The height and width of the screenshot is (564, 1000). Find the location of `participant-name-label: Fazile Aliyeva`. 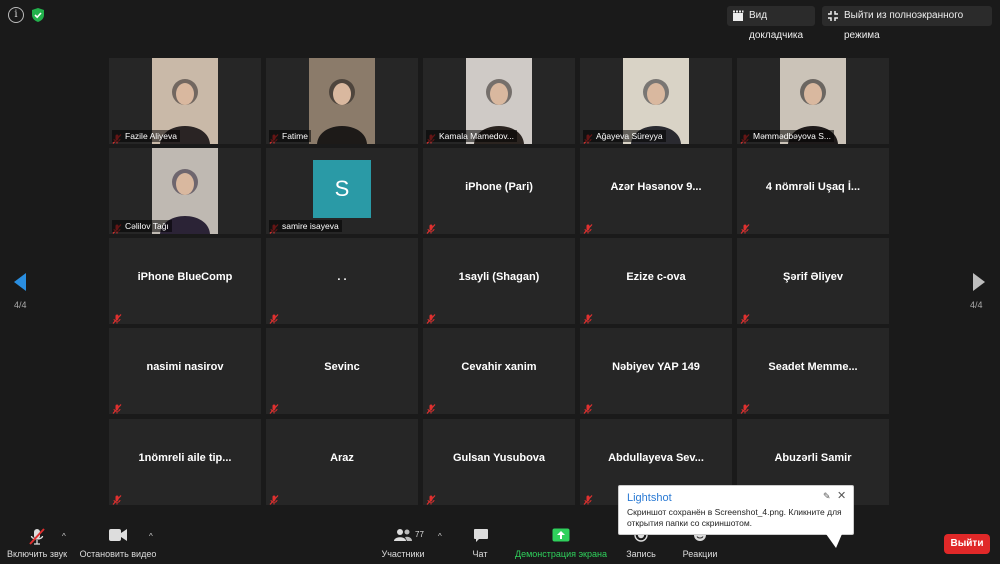

participant-name-label: Fazile Aliyeva is located at coordinates (146, 136).